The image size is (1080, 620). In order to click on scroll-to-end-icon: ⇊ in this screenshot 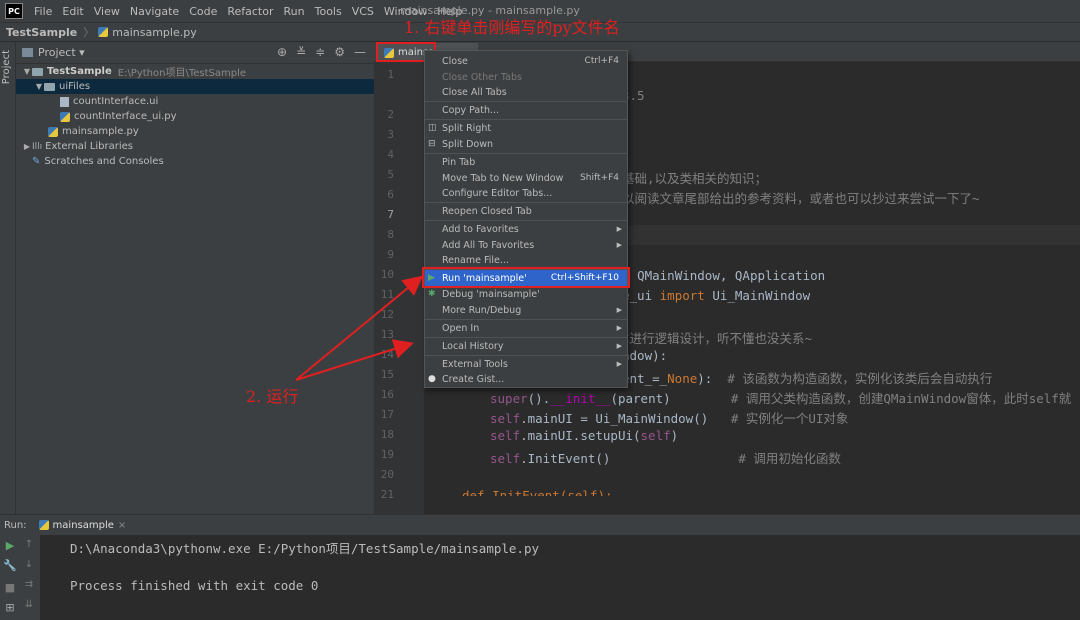, I will do `click(29, 604)`.